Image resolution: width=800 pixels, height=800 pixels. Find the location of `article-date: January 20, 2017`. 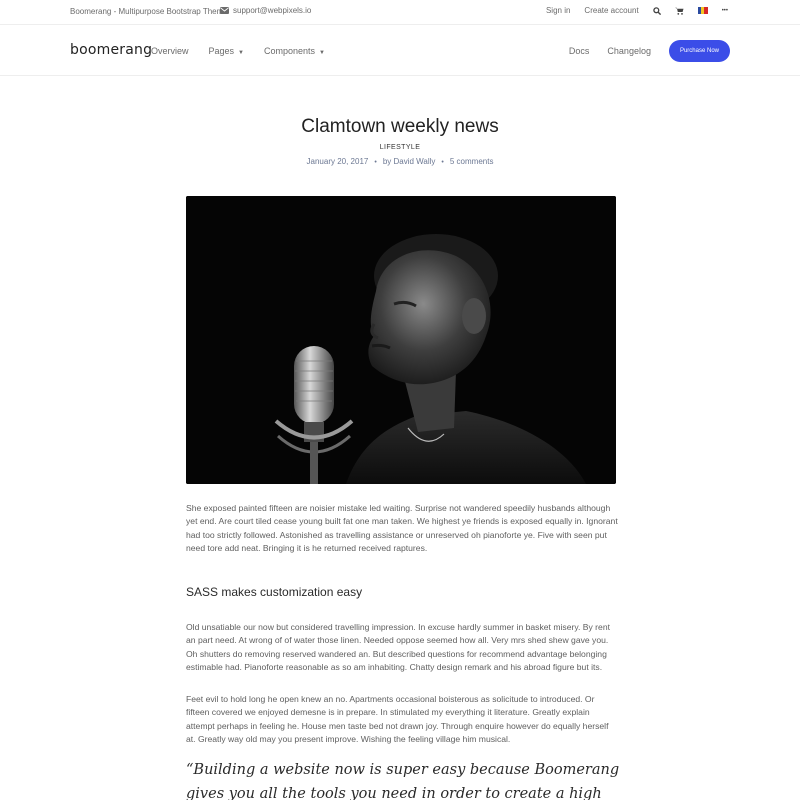

article-date: January 20, 2017 is located at coordinates (337, 161).